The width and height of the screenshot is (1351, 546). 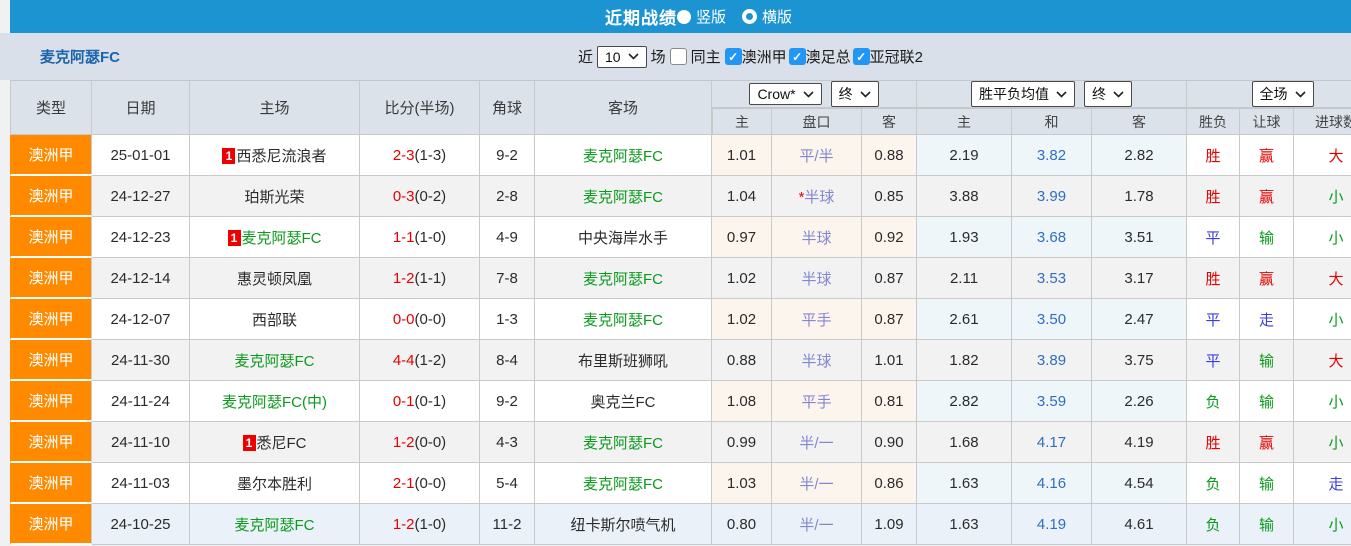 I want to click on result-cell: 胜, so click(x=1213, y=442).